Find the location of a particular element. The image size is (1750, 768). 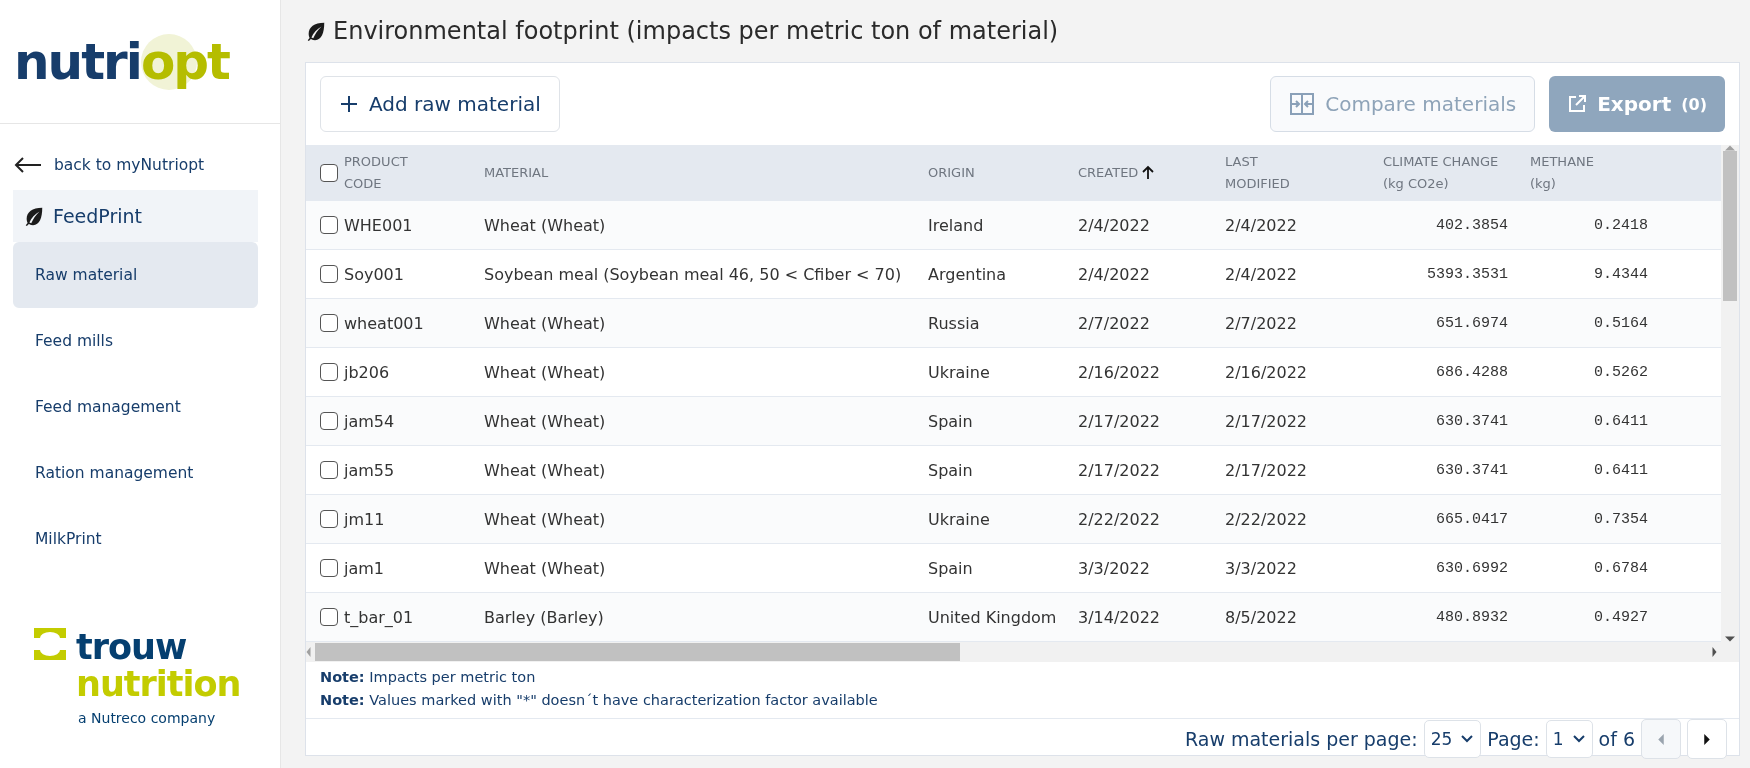

table-cell-text: Soy001 is located at coordinates (374, 274).